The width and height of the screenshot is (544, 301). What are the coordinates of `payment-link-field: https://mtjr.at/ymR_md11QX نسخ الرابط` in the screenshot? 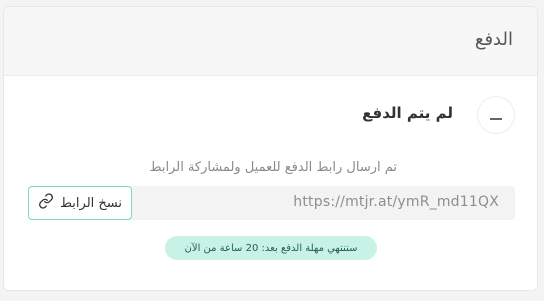 It's located at (271, 203).